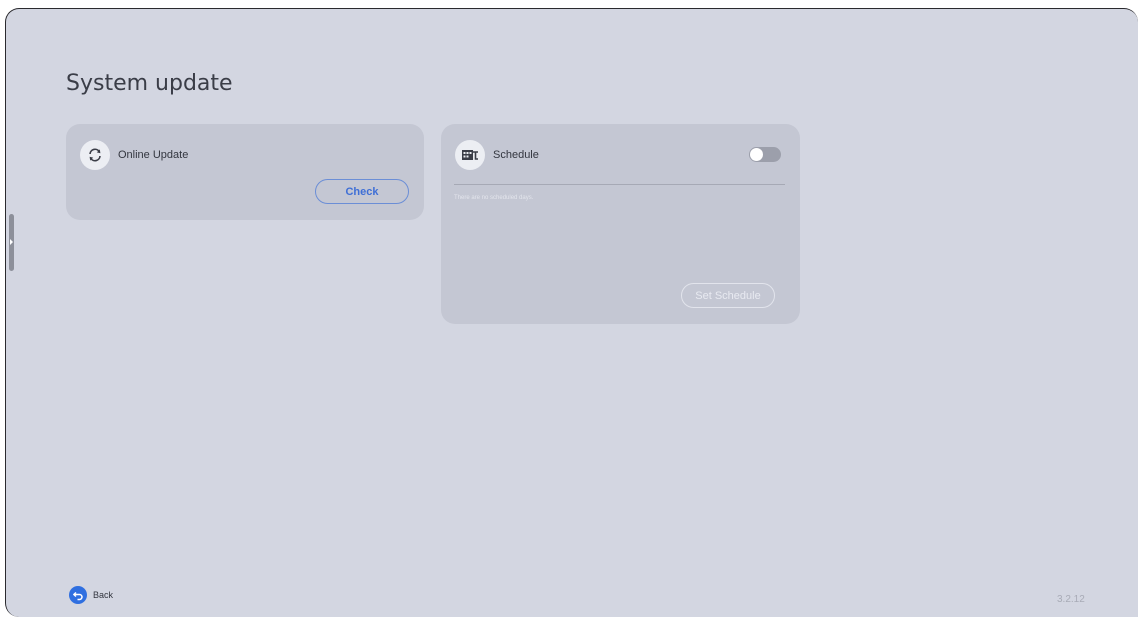 The image size is (1138, 617). Describe the element at coordinates (494, 198) in the screenshot. I see `no-schedule-text: There are no scheduled days.` at that location.